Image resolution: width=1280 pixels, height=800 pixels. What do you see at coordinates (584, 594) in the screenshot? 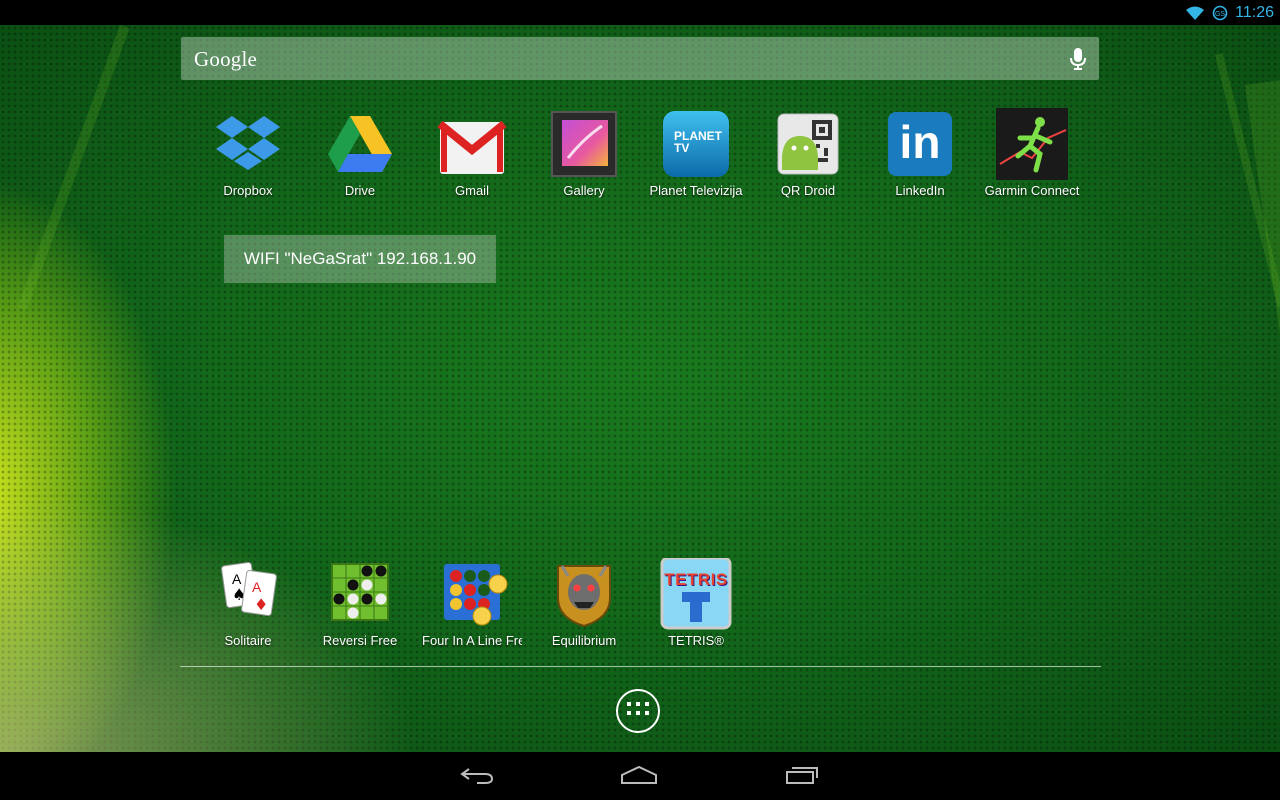
I see `equilibrium-icon` at bounding box center [584, 594].